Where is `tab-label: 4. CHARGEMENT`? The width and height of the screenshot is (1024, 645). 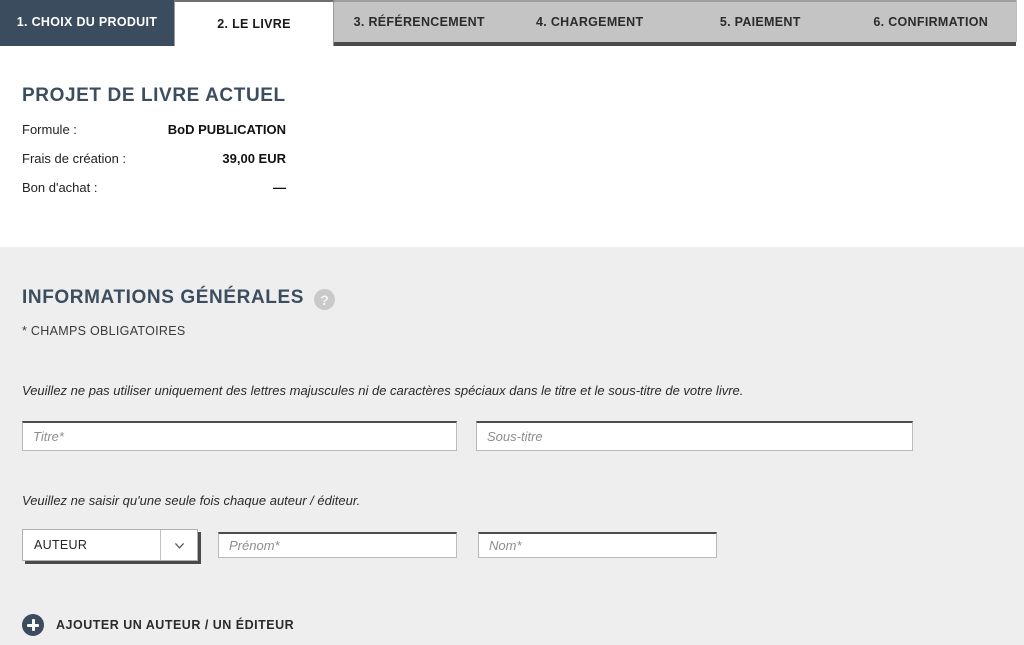 tab-label: 4. CHARGEMENT is located at coordinates (590, 22).